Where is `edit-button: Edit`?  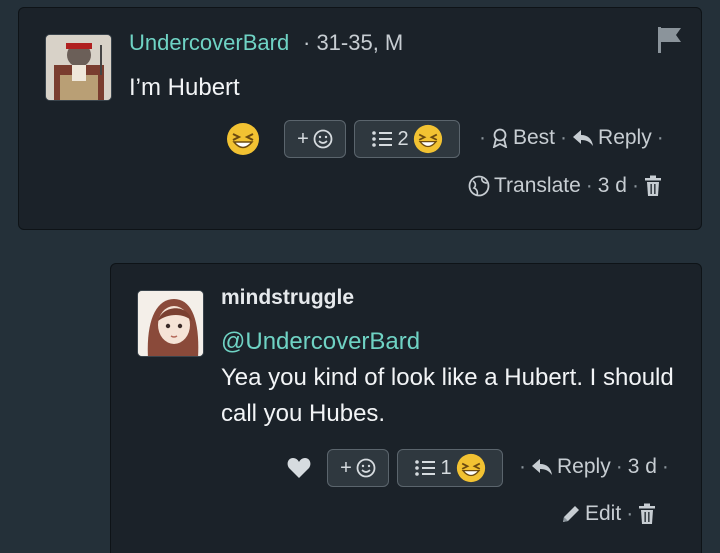
edit-button: Edit is located at coordinates (591, 514).